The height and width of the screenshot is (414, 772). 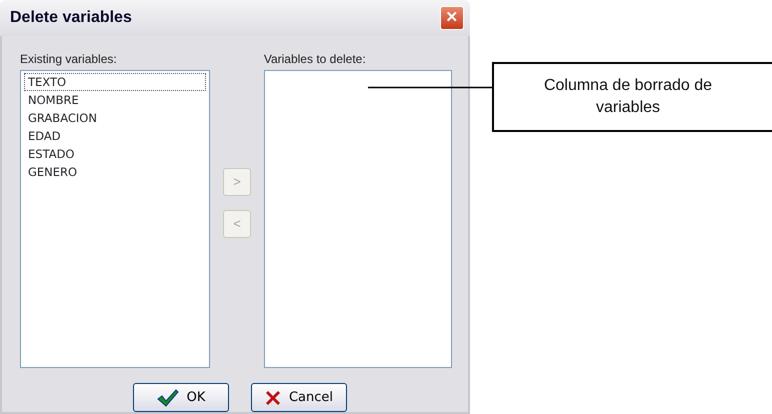 I want to click on cross-icon, so click(x=272, y=398).